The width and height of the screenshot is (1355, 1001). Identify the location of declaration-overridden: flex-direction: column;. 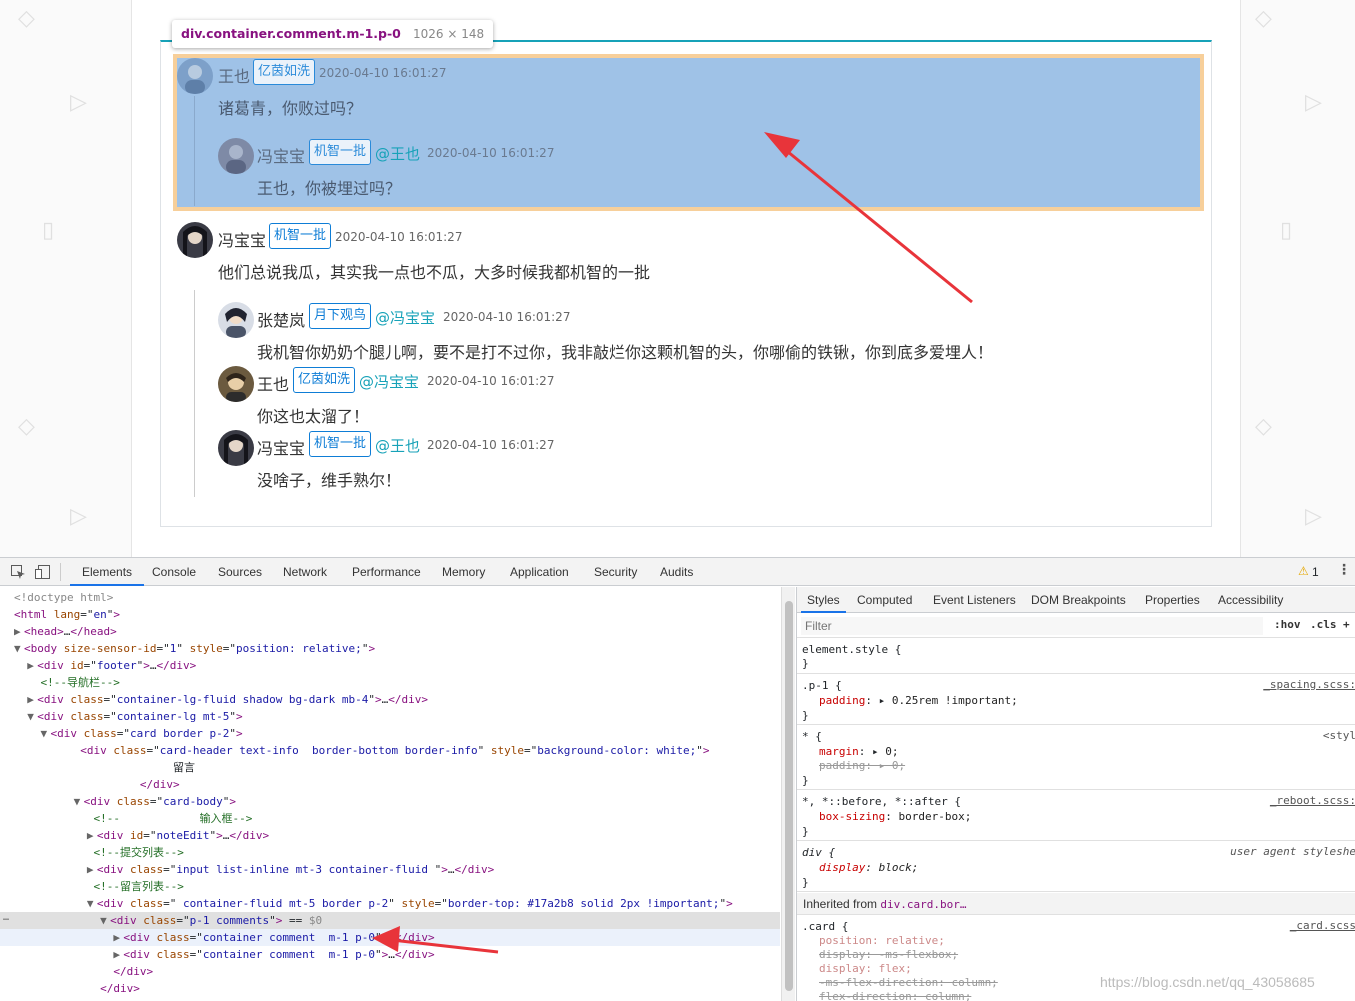
(895, 995).